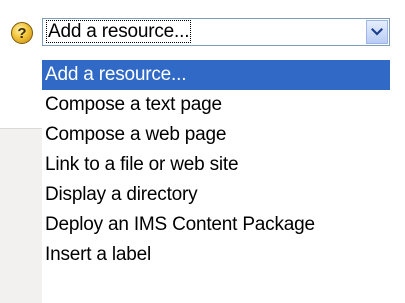 Image resolution: width=405 pixels, height=303 pixels. Describe the element at coordinates (216, 255) in the screenshot. I see `option-insert-label: Insert a label` at that location.